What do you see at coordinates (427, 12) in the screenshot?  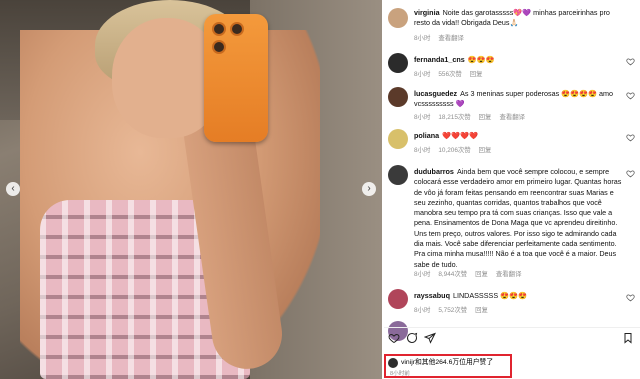 I see `comment-username: virginia` at bounding box center [427, 12].